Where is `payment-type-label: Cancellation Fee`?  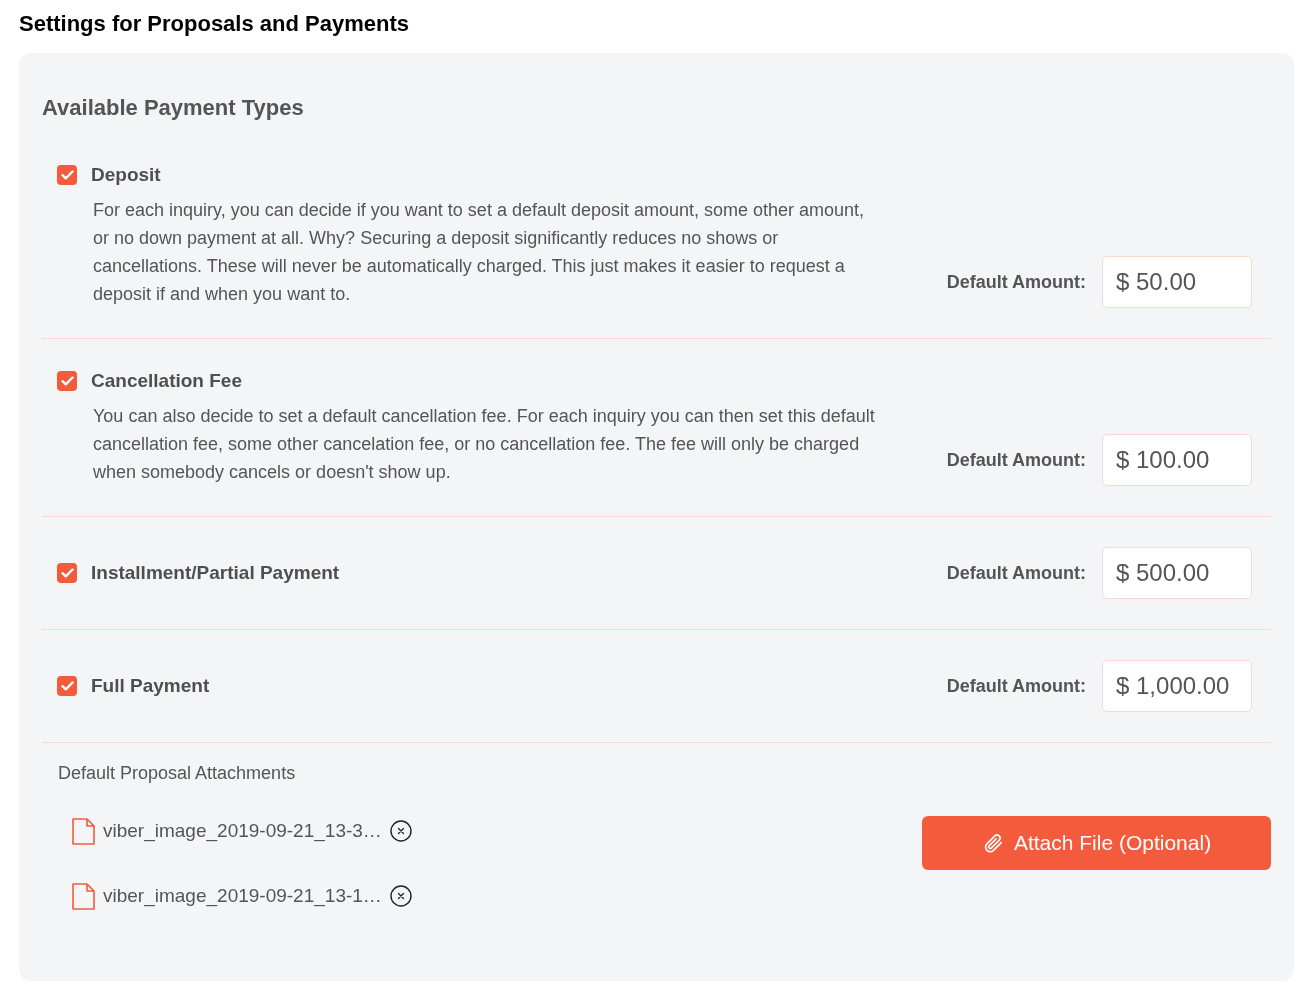 payment-type-label: Cancellation Fee is located at coordinates (166, 380).